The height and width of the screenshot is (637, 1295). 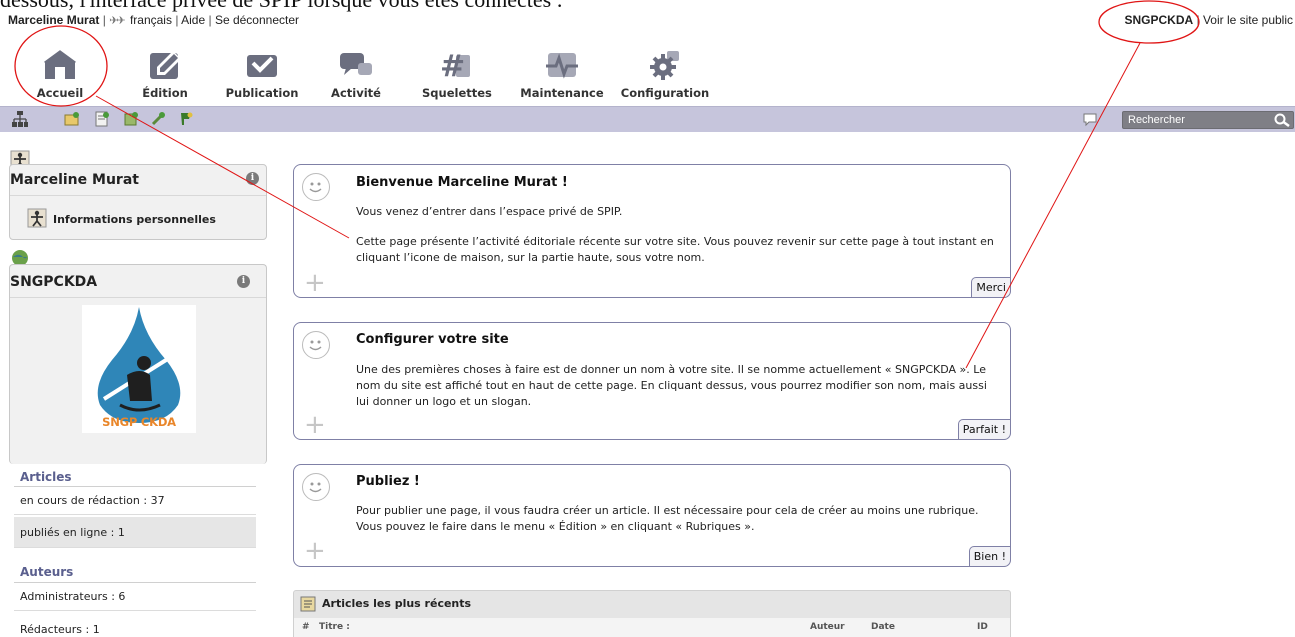 I want to click on pencil-icon, so click(x=165, y=65).